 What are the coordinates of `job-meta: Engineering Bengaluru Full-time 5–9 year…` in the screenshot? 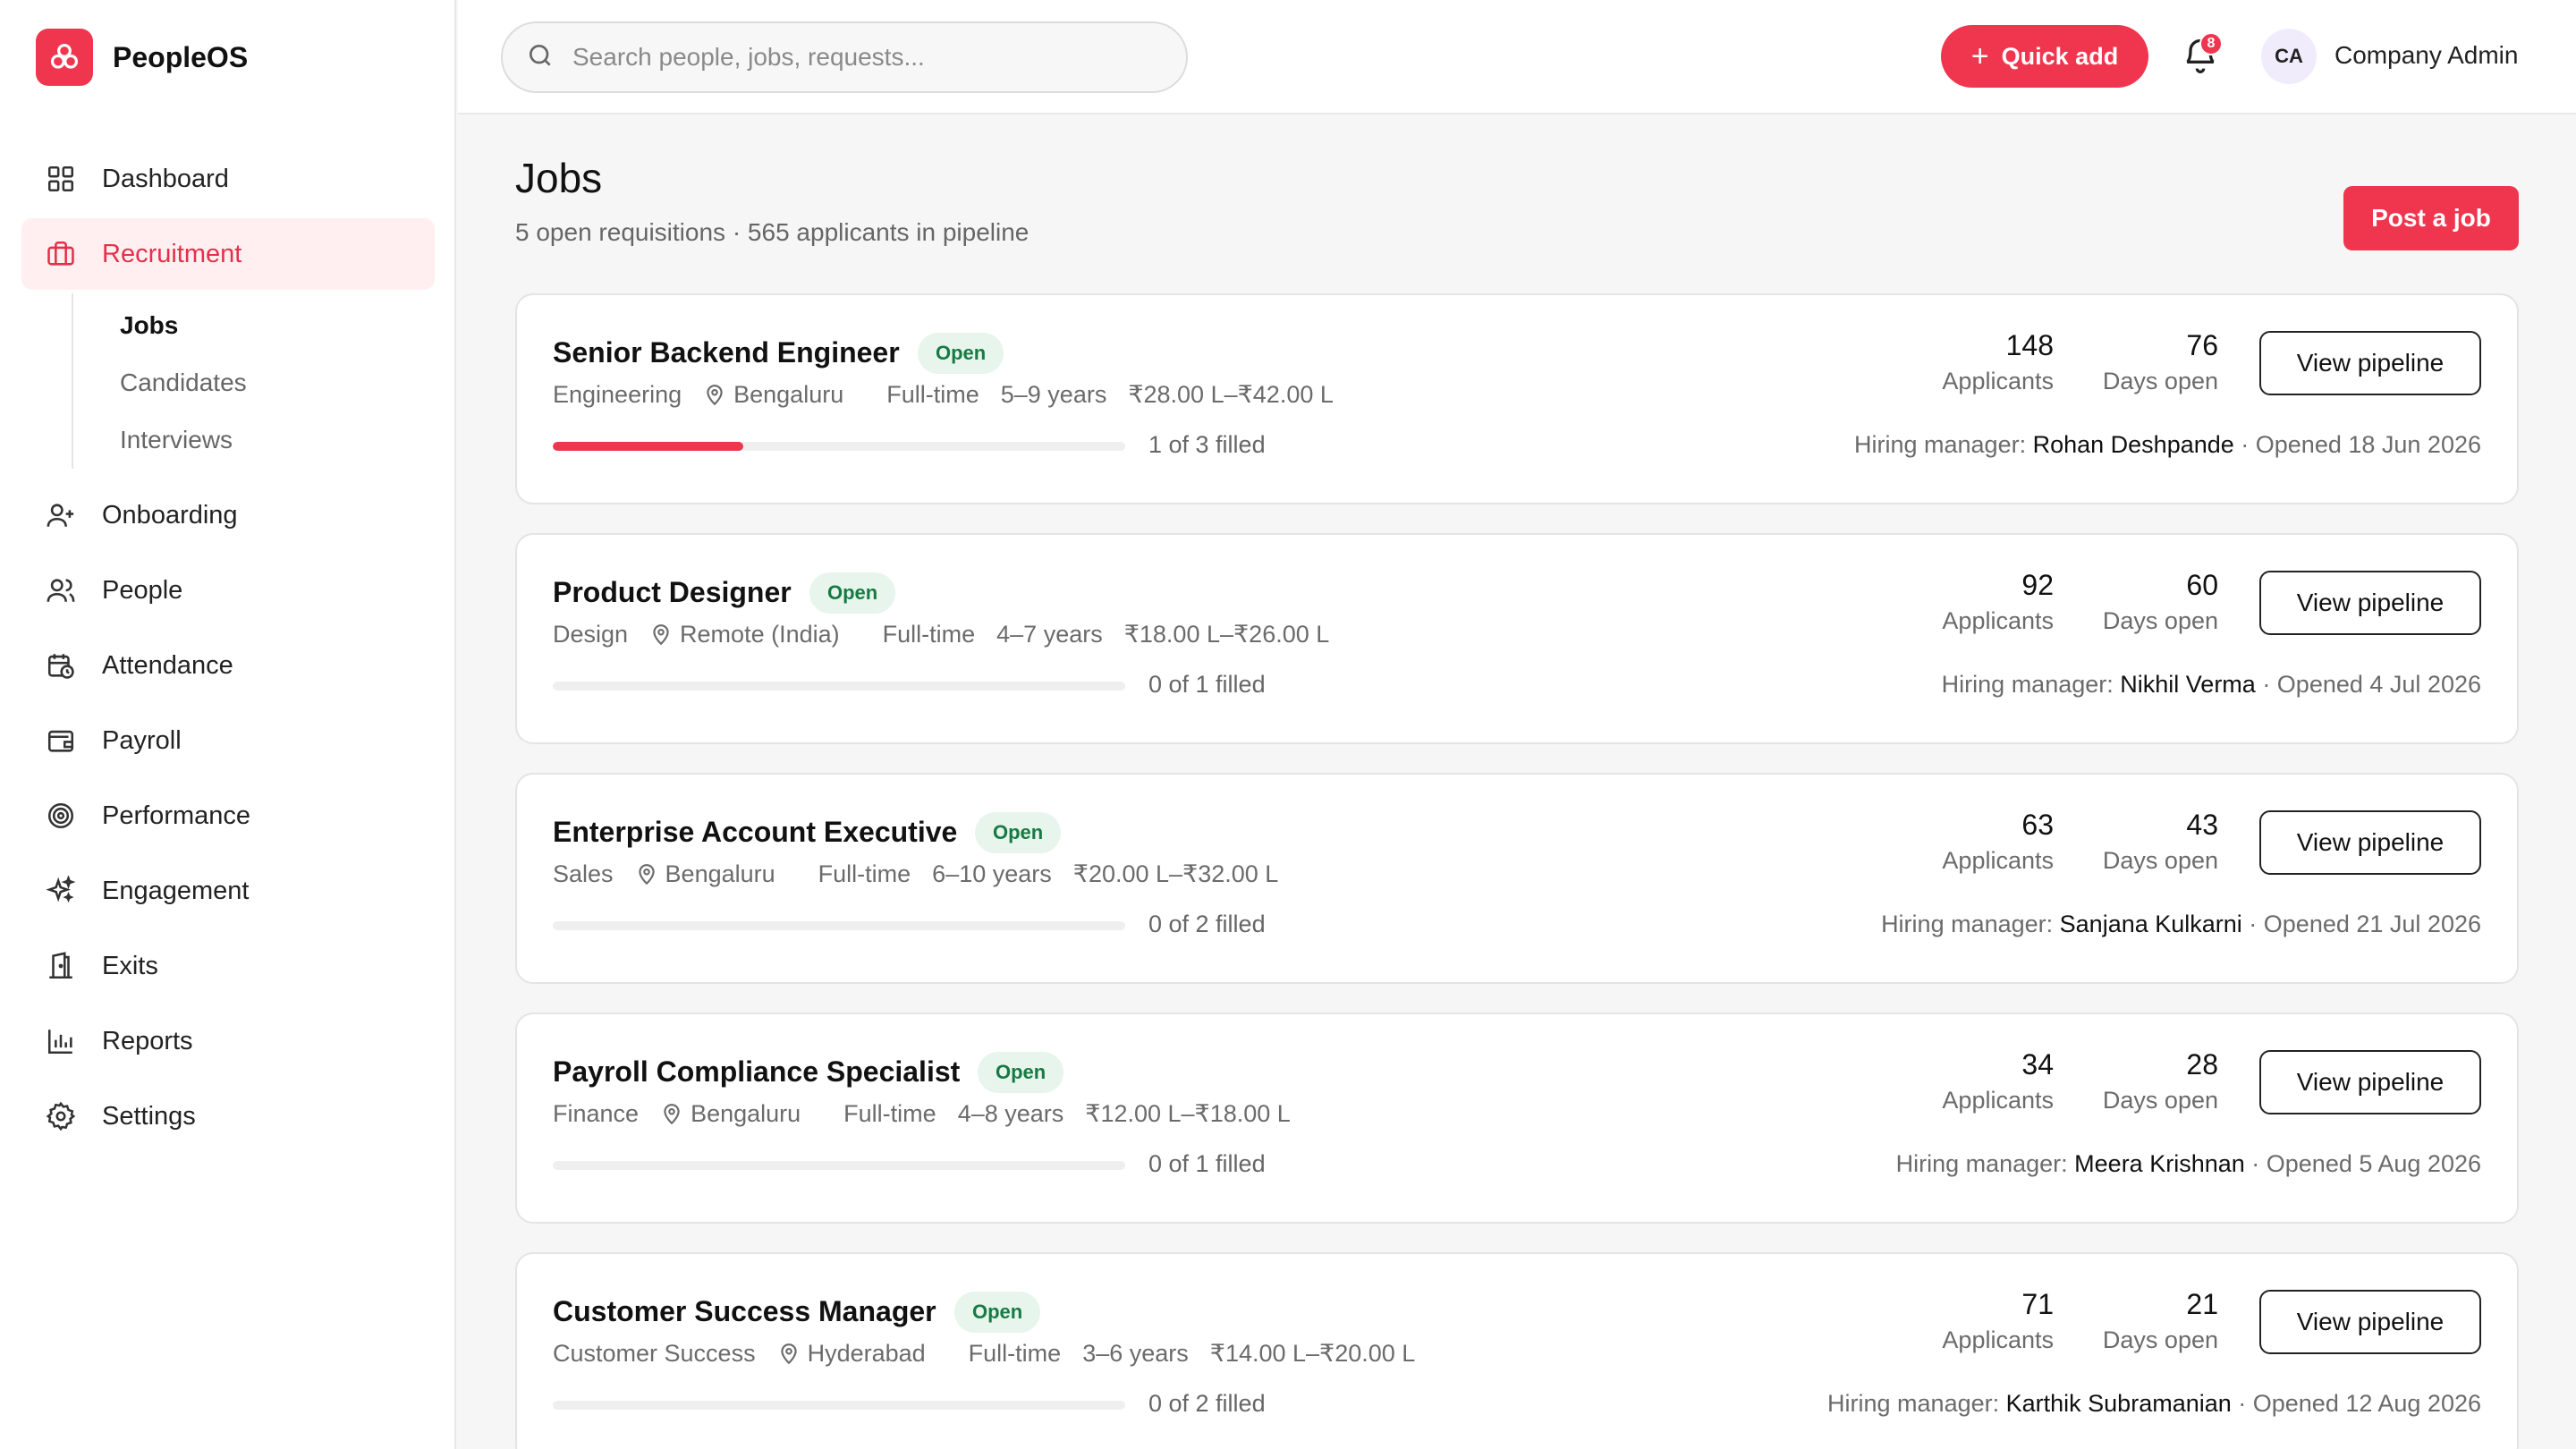 It's located at (954, 395).